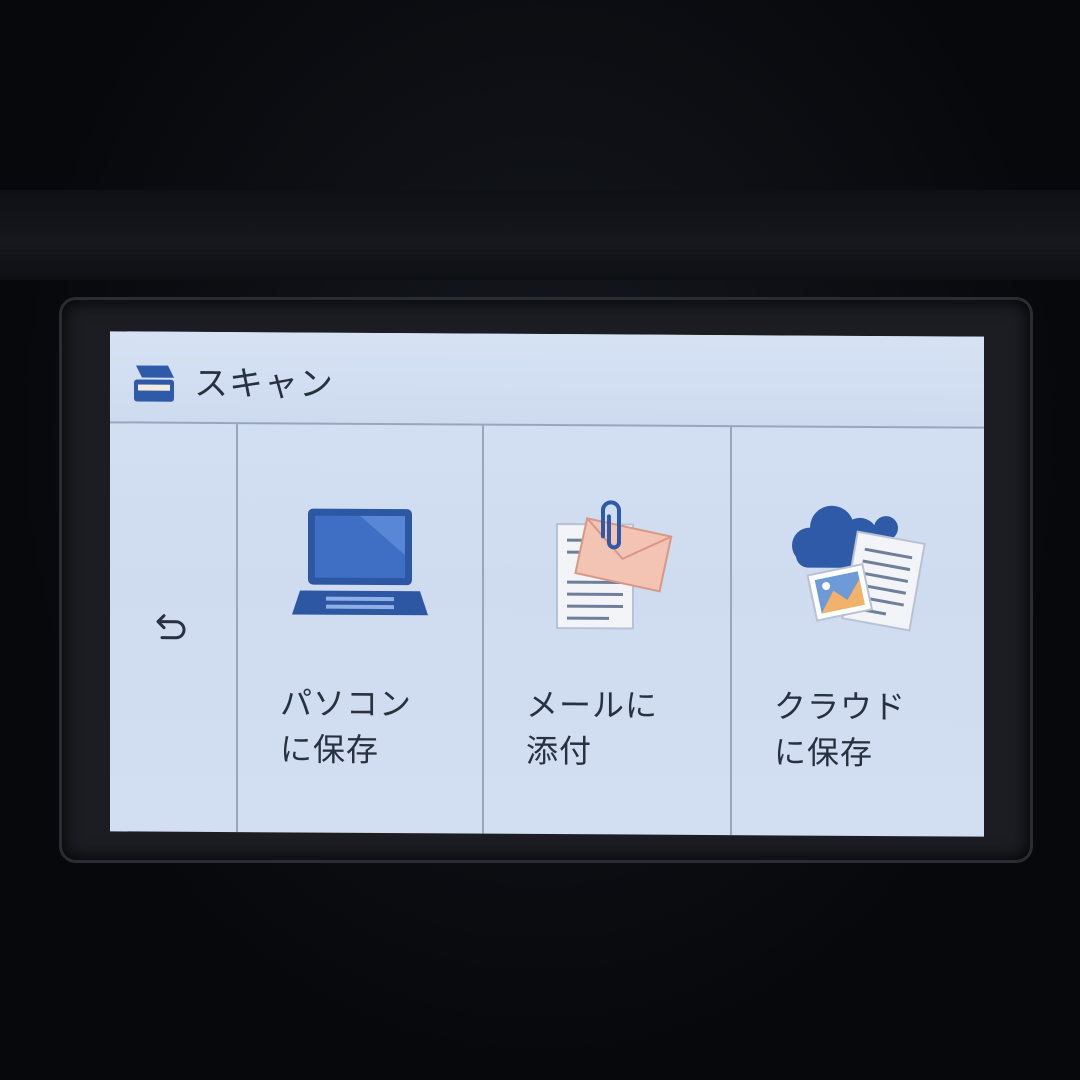 The height and width of the screenshot is (1080, 1080). I want to click on save-to-cloud-button: クラウド に保存, so click(857, 632).